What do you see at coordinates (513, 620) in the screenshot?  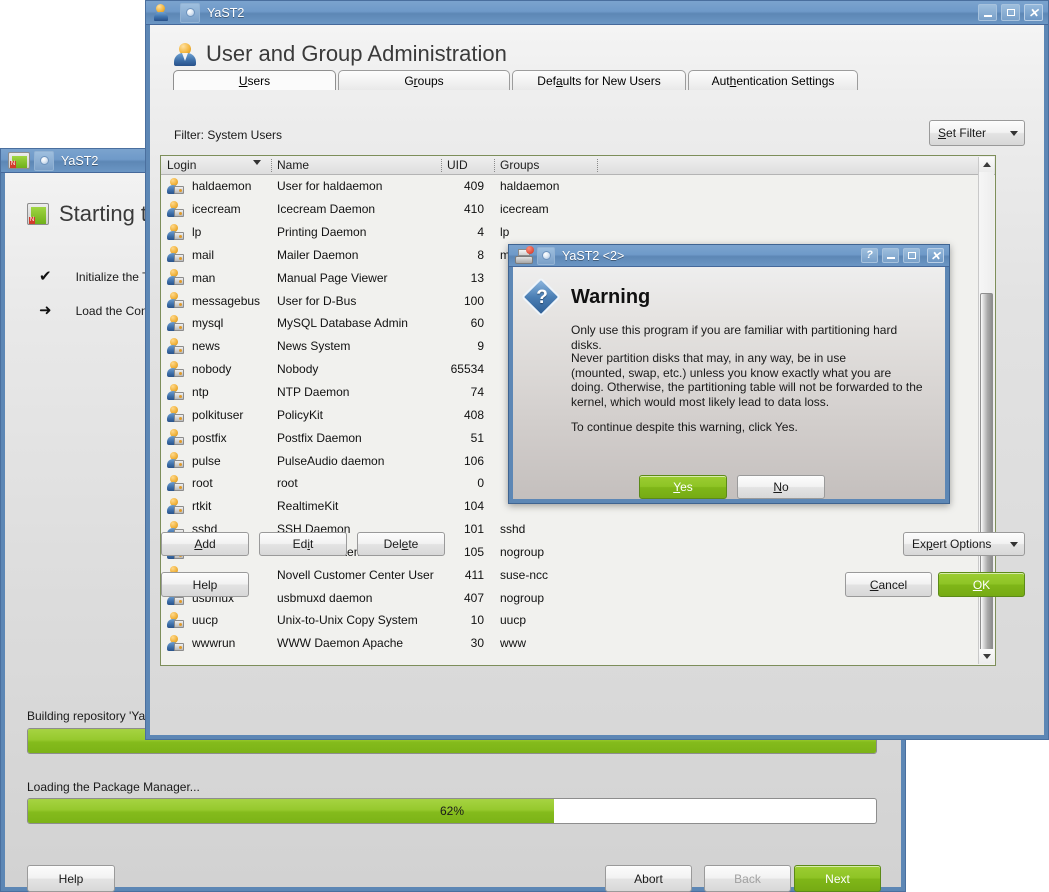 I see `cell-groups: uucp` at bounding box center [513, 620].